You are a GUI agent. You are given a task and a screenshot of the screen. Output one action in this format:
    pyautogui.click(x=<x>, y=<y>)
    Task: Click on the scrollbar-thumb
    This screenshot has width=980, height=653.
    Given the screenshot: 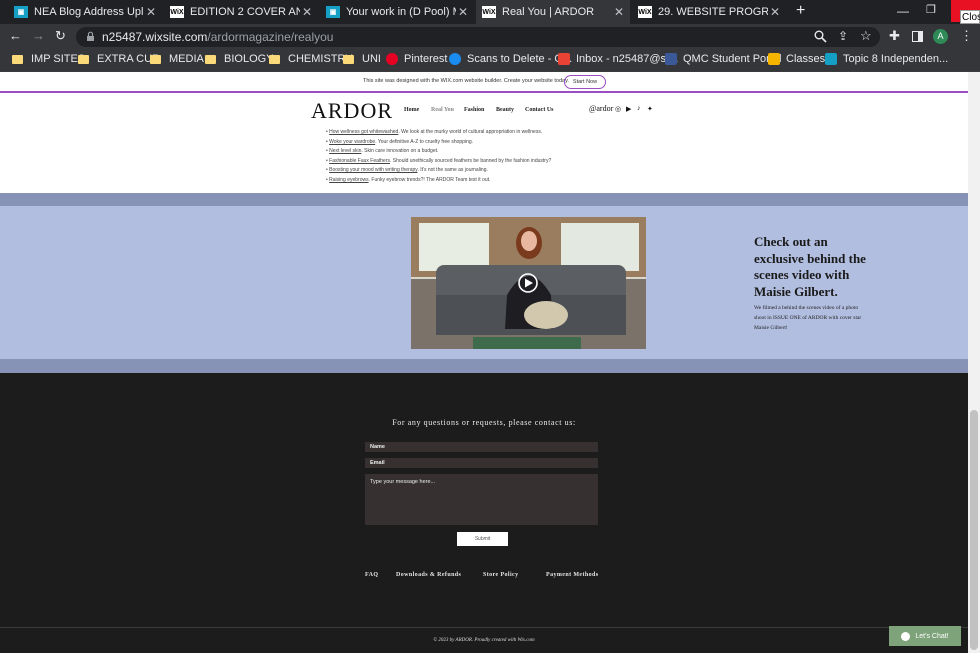 What is the action you would take?
    pyautogui.click(x=974, y=530)
    